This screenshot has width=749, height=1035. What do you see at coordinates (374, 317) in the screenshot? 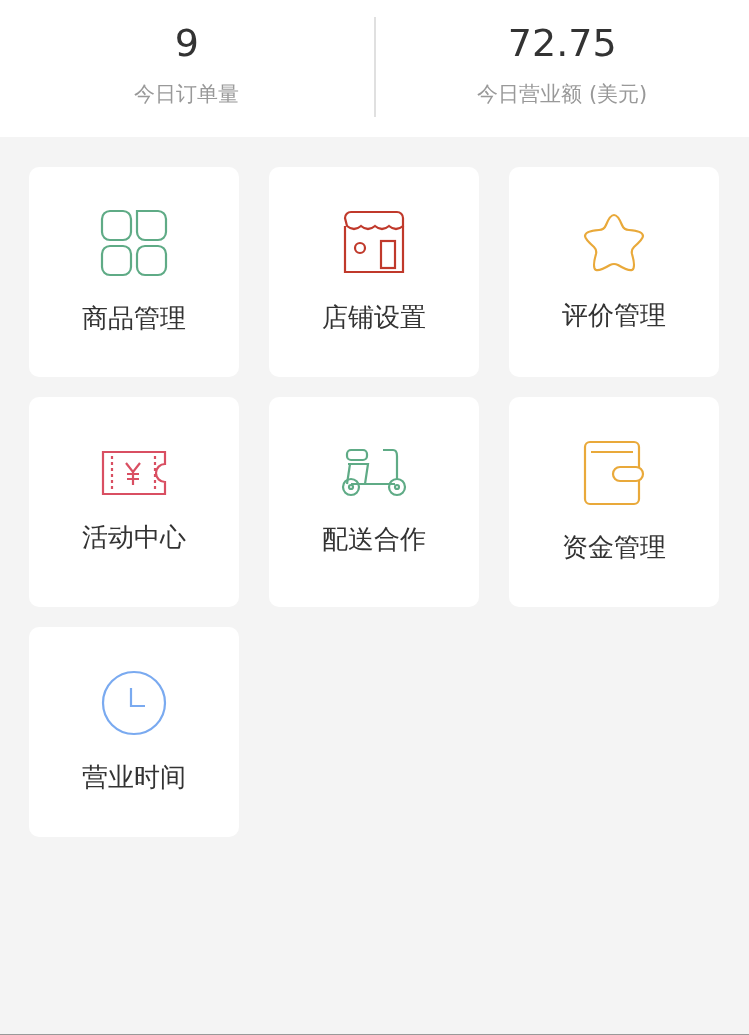
I see `menu-label: 店铺设置` at bounding box center [374, 317].